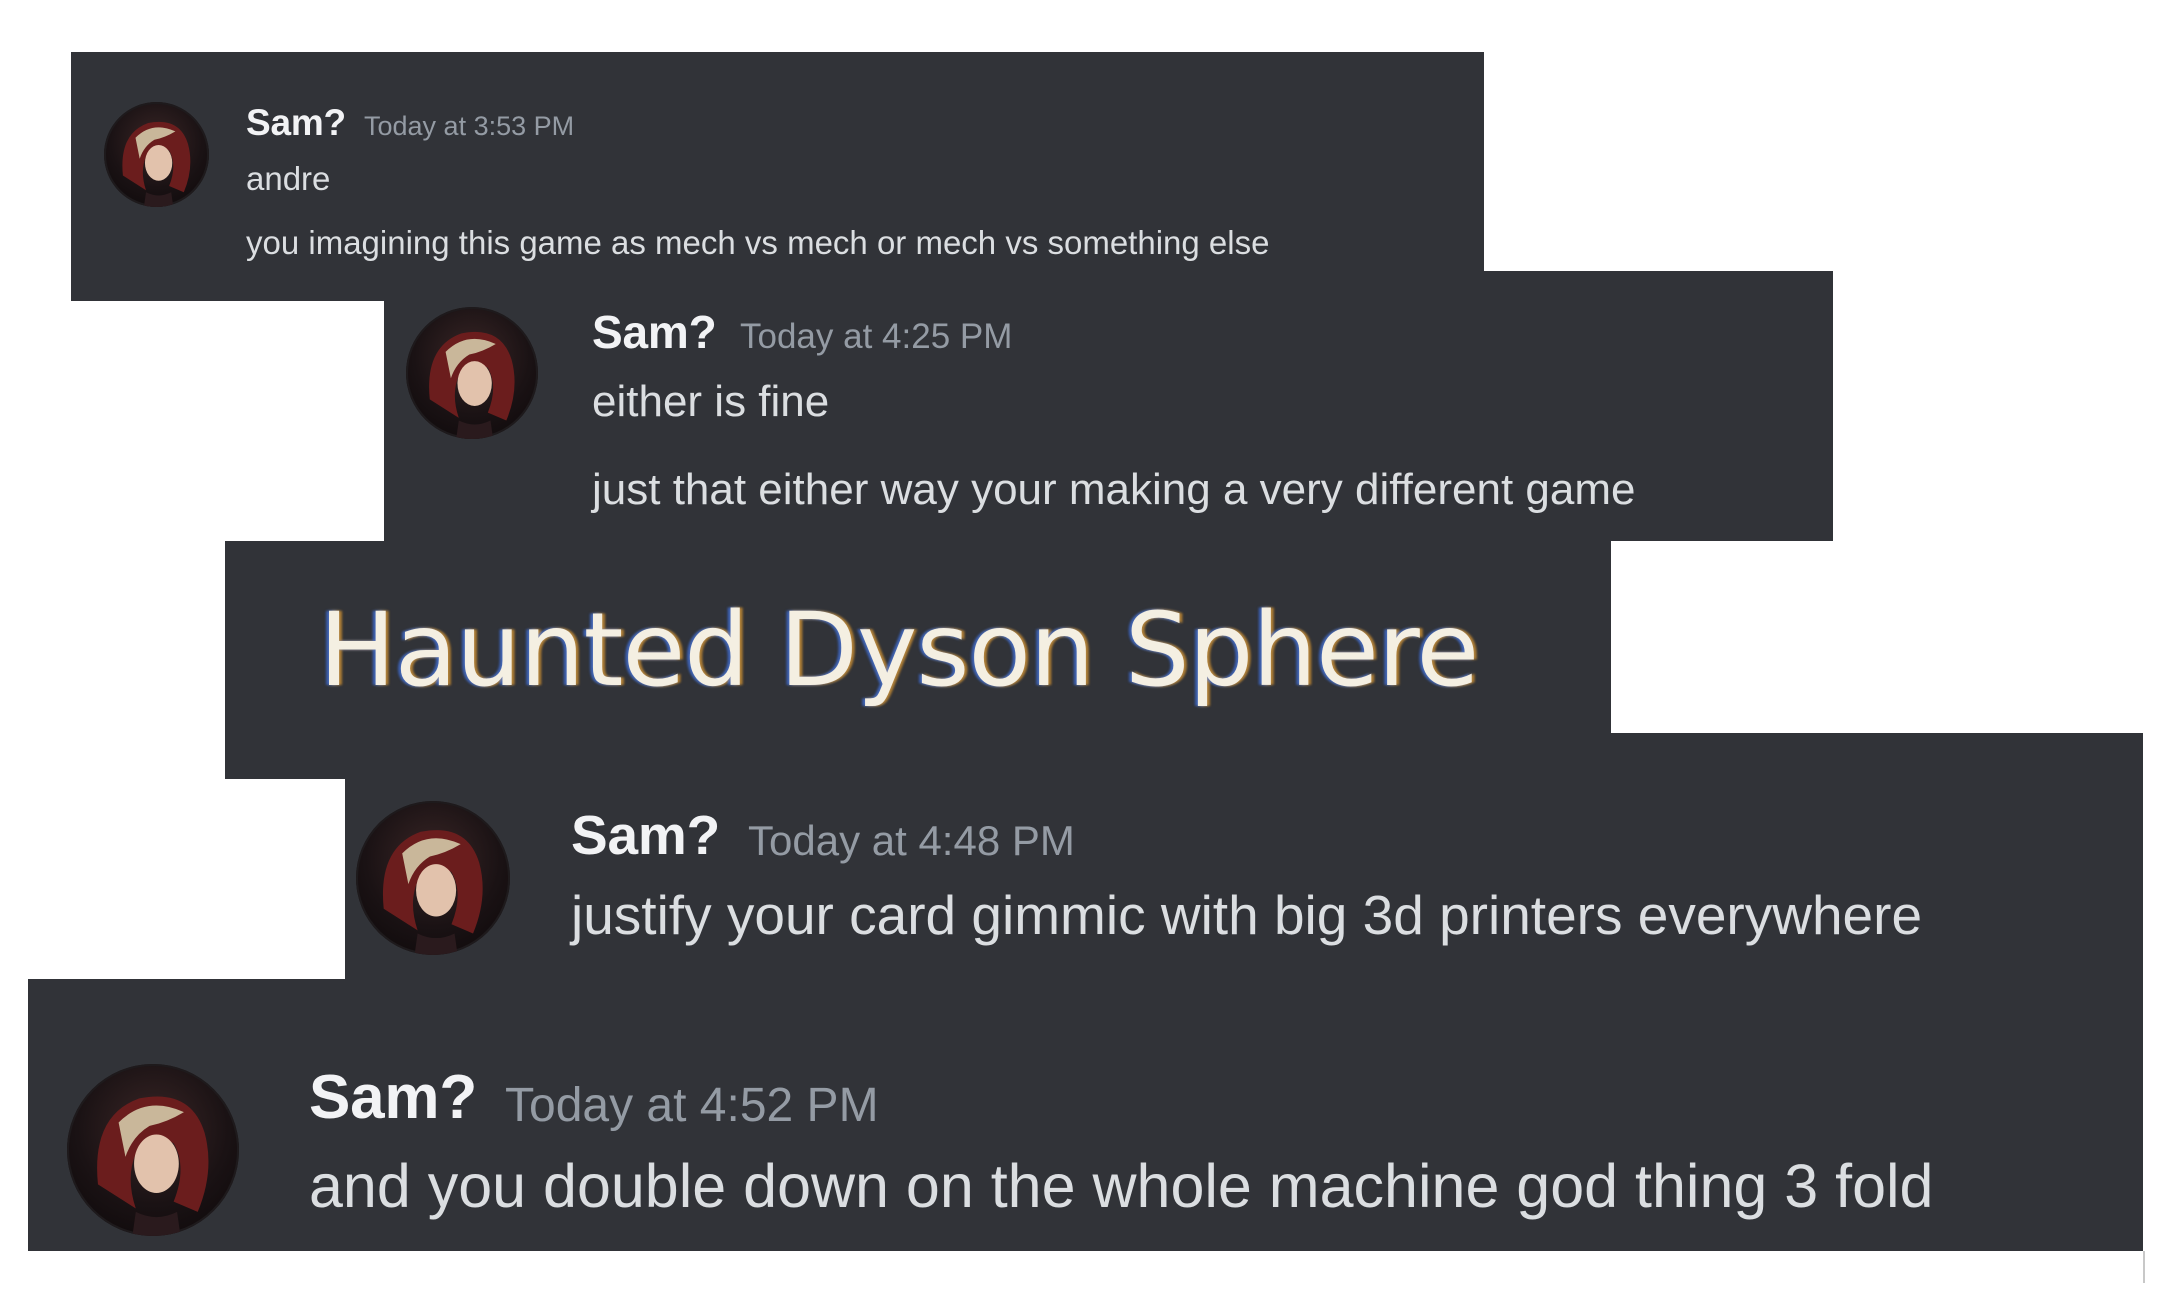 This screenshot has width=2162, height=1300. What do you see at coordinates (469, 126) in the screenshot?
I see `message-timestamp: Today at 3:53 PM` at bounding box center [469, 126].